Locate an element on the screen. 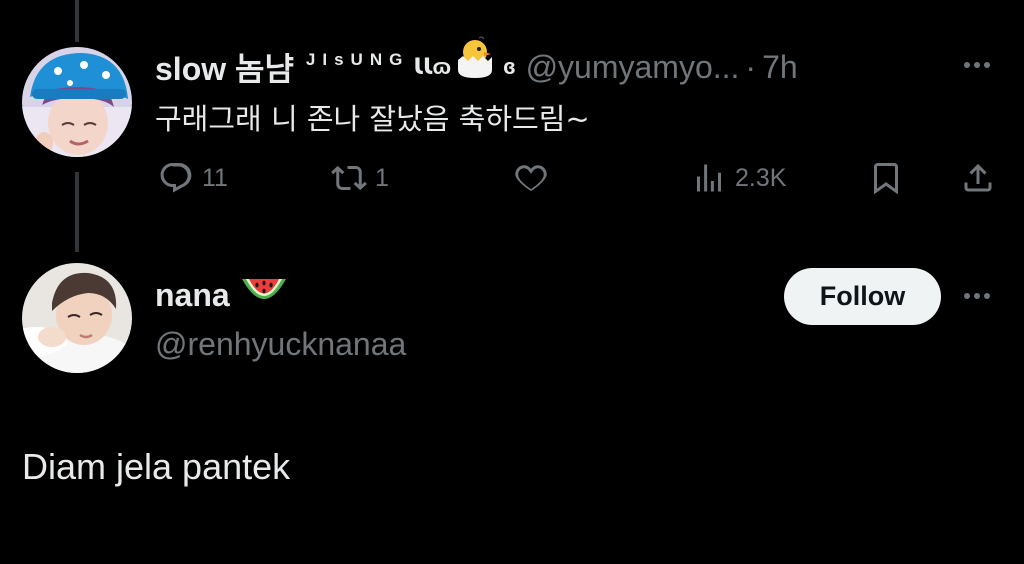  reply-more-options-icon is located at coordinates (977, 65).